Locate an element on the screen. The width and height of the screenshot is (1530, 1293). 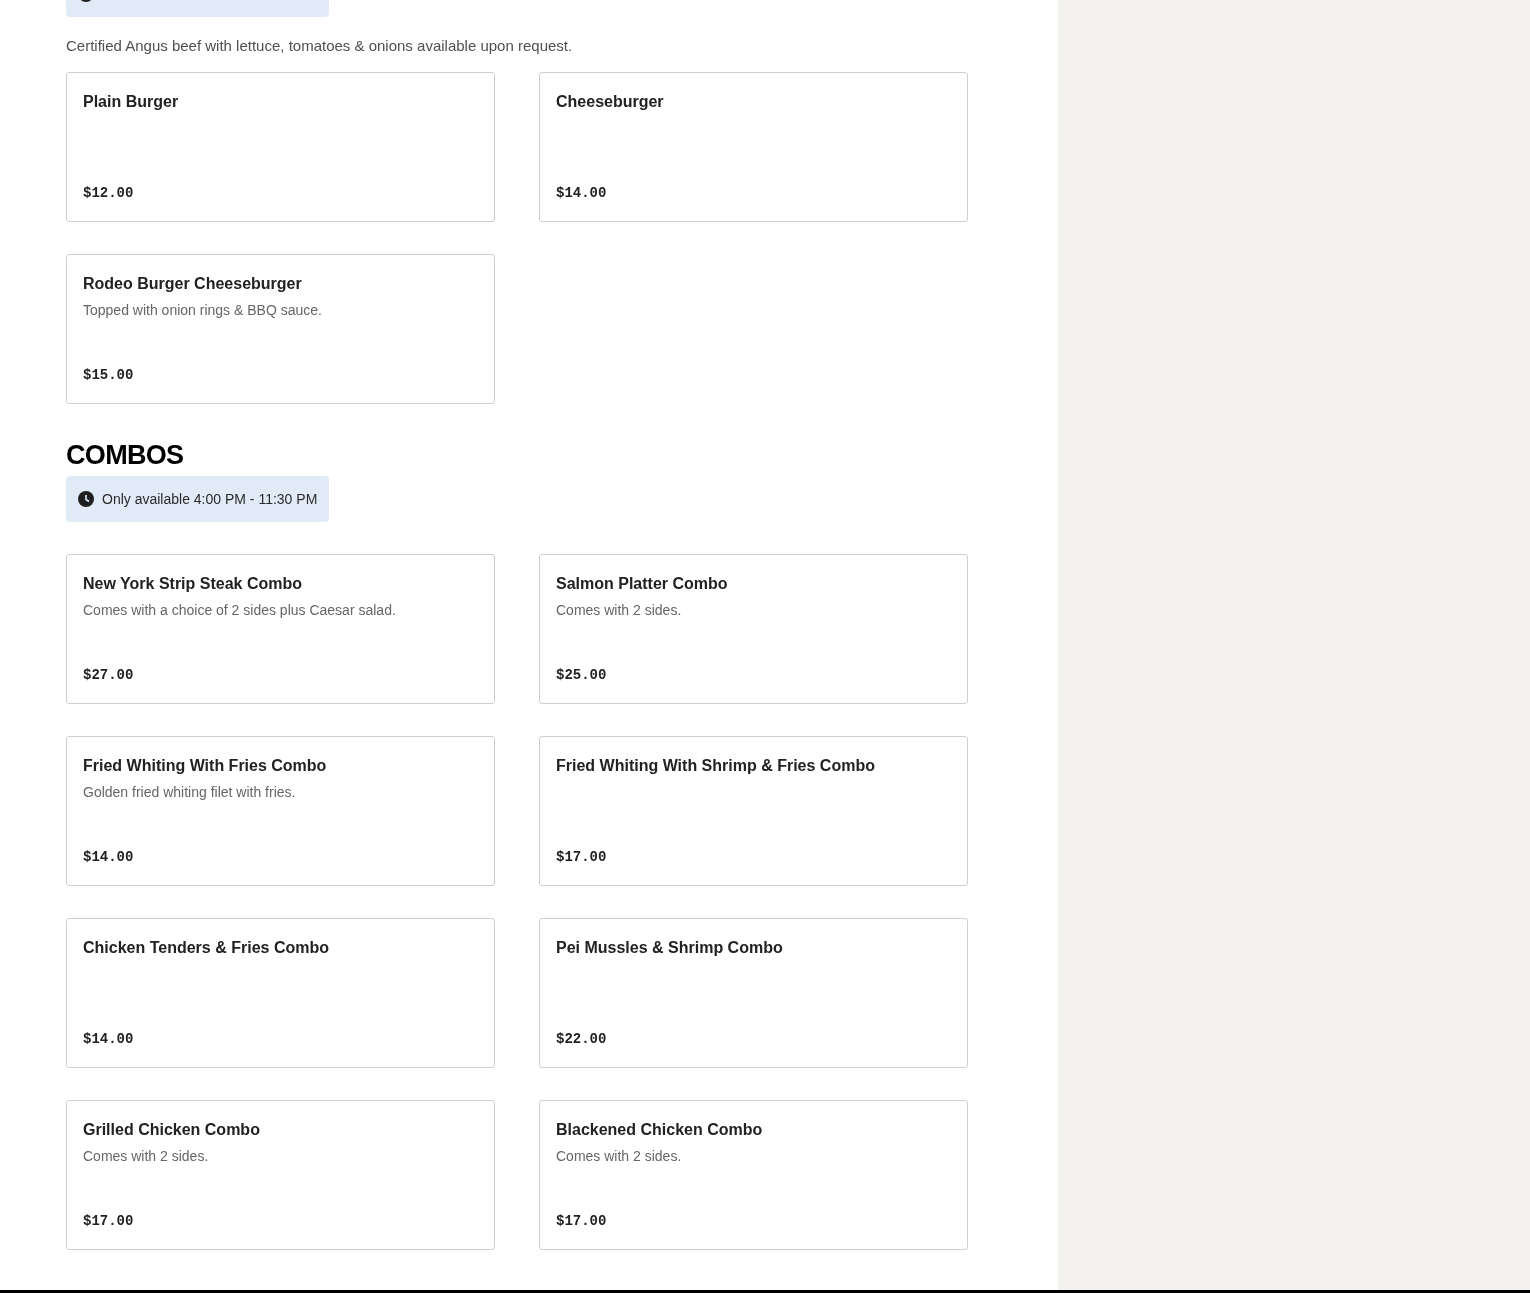
section-description: Certified Angus beef with lettuce, tomatoes & onions available upon request. is located at coordinates (320, 46).